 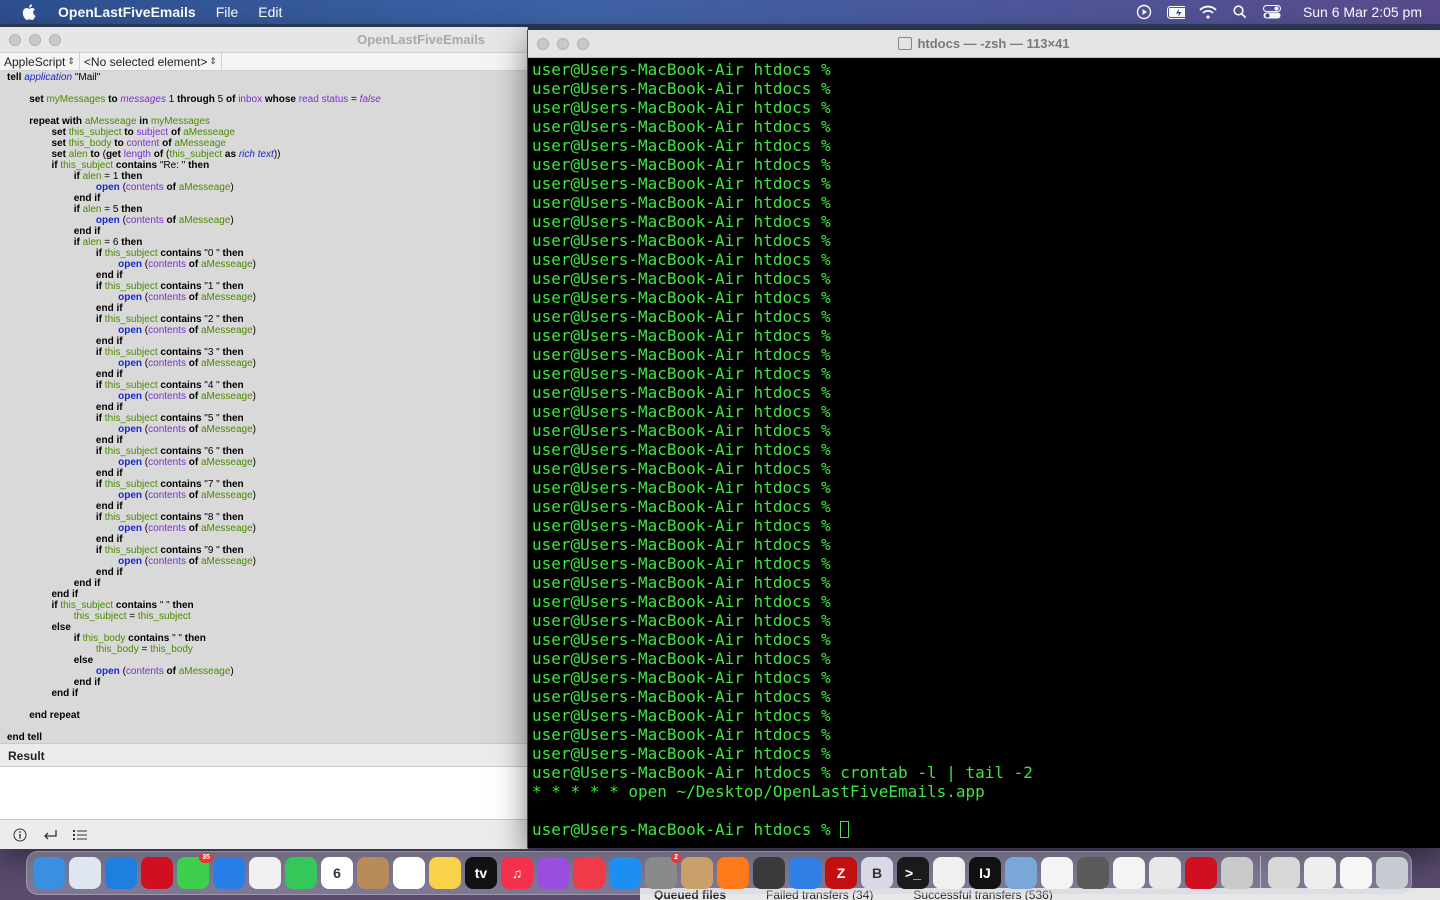 What do you see at coordinates (267, 198) in the screenshot?
I see `code-line: end if` at bounding box center [267, 198].